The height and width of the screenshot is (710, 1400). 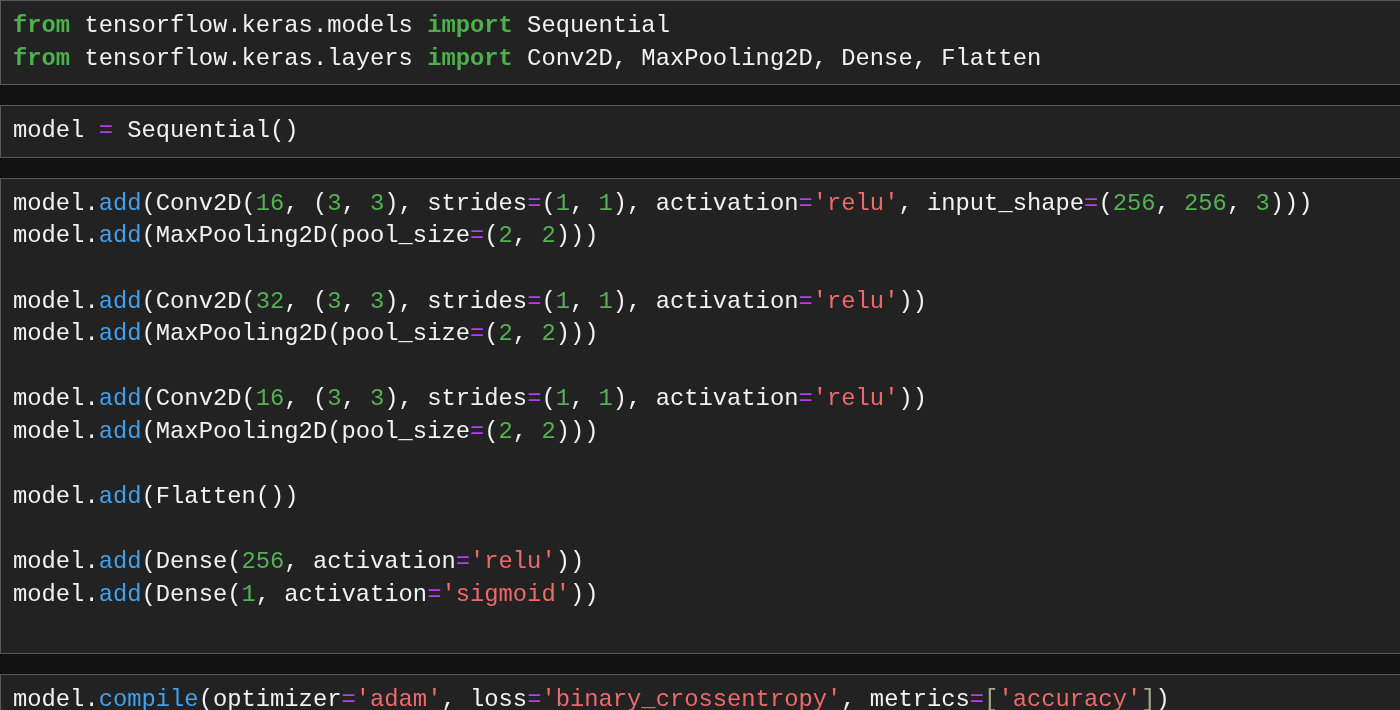 What do you see at coordinates (528, 58) in the screenshot?
I see `code-line: from tensorflow.keras.layers import Conv2D, MaxPooling2D, Dense, Flatten` at bounding box center [528, 58].